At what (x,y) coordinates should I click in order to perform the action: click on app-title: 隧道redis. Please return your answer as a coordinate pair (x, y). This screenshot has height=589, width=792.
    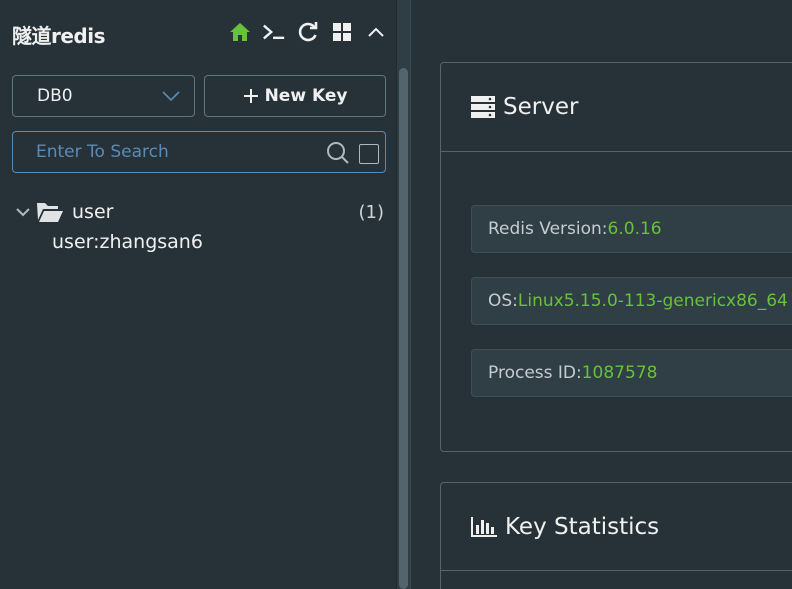
    Looking at the image, I should click on (59, 36).